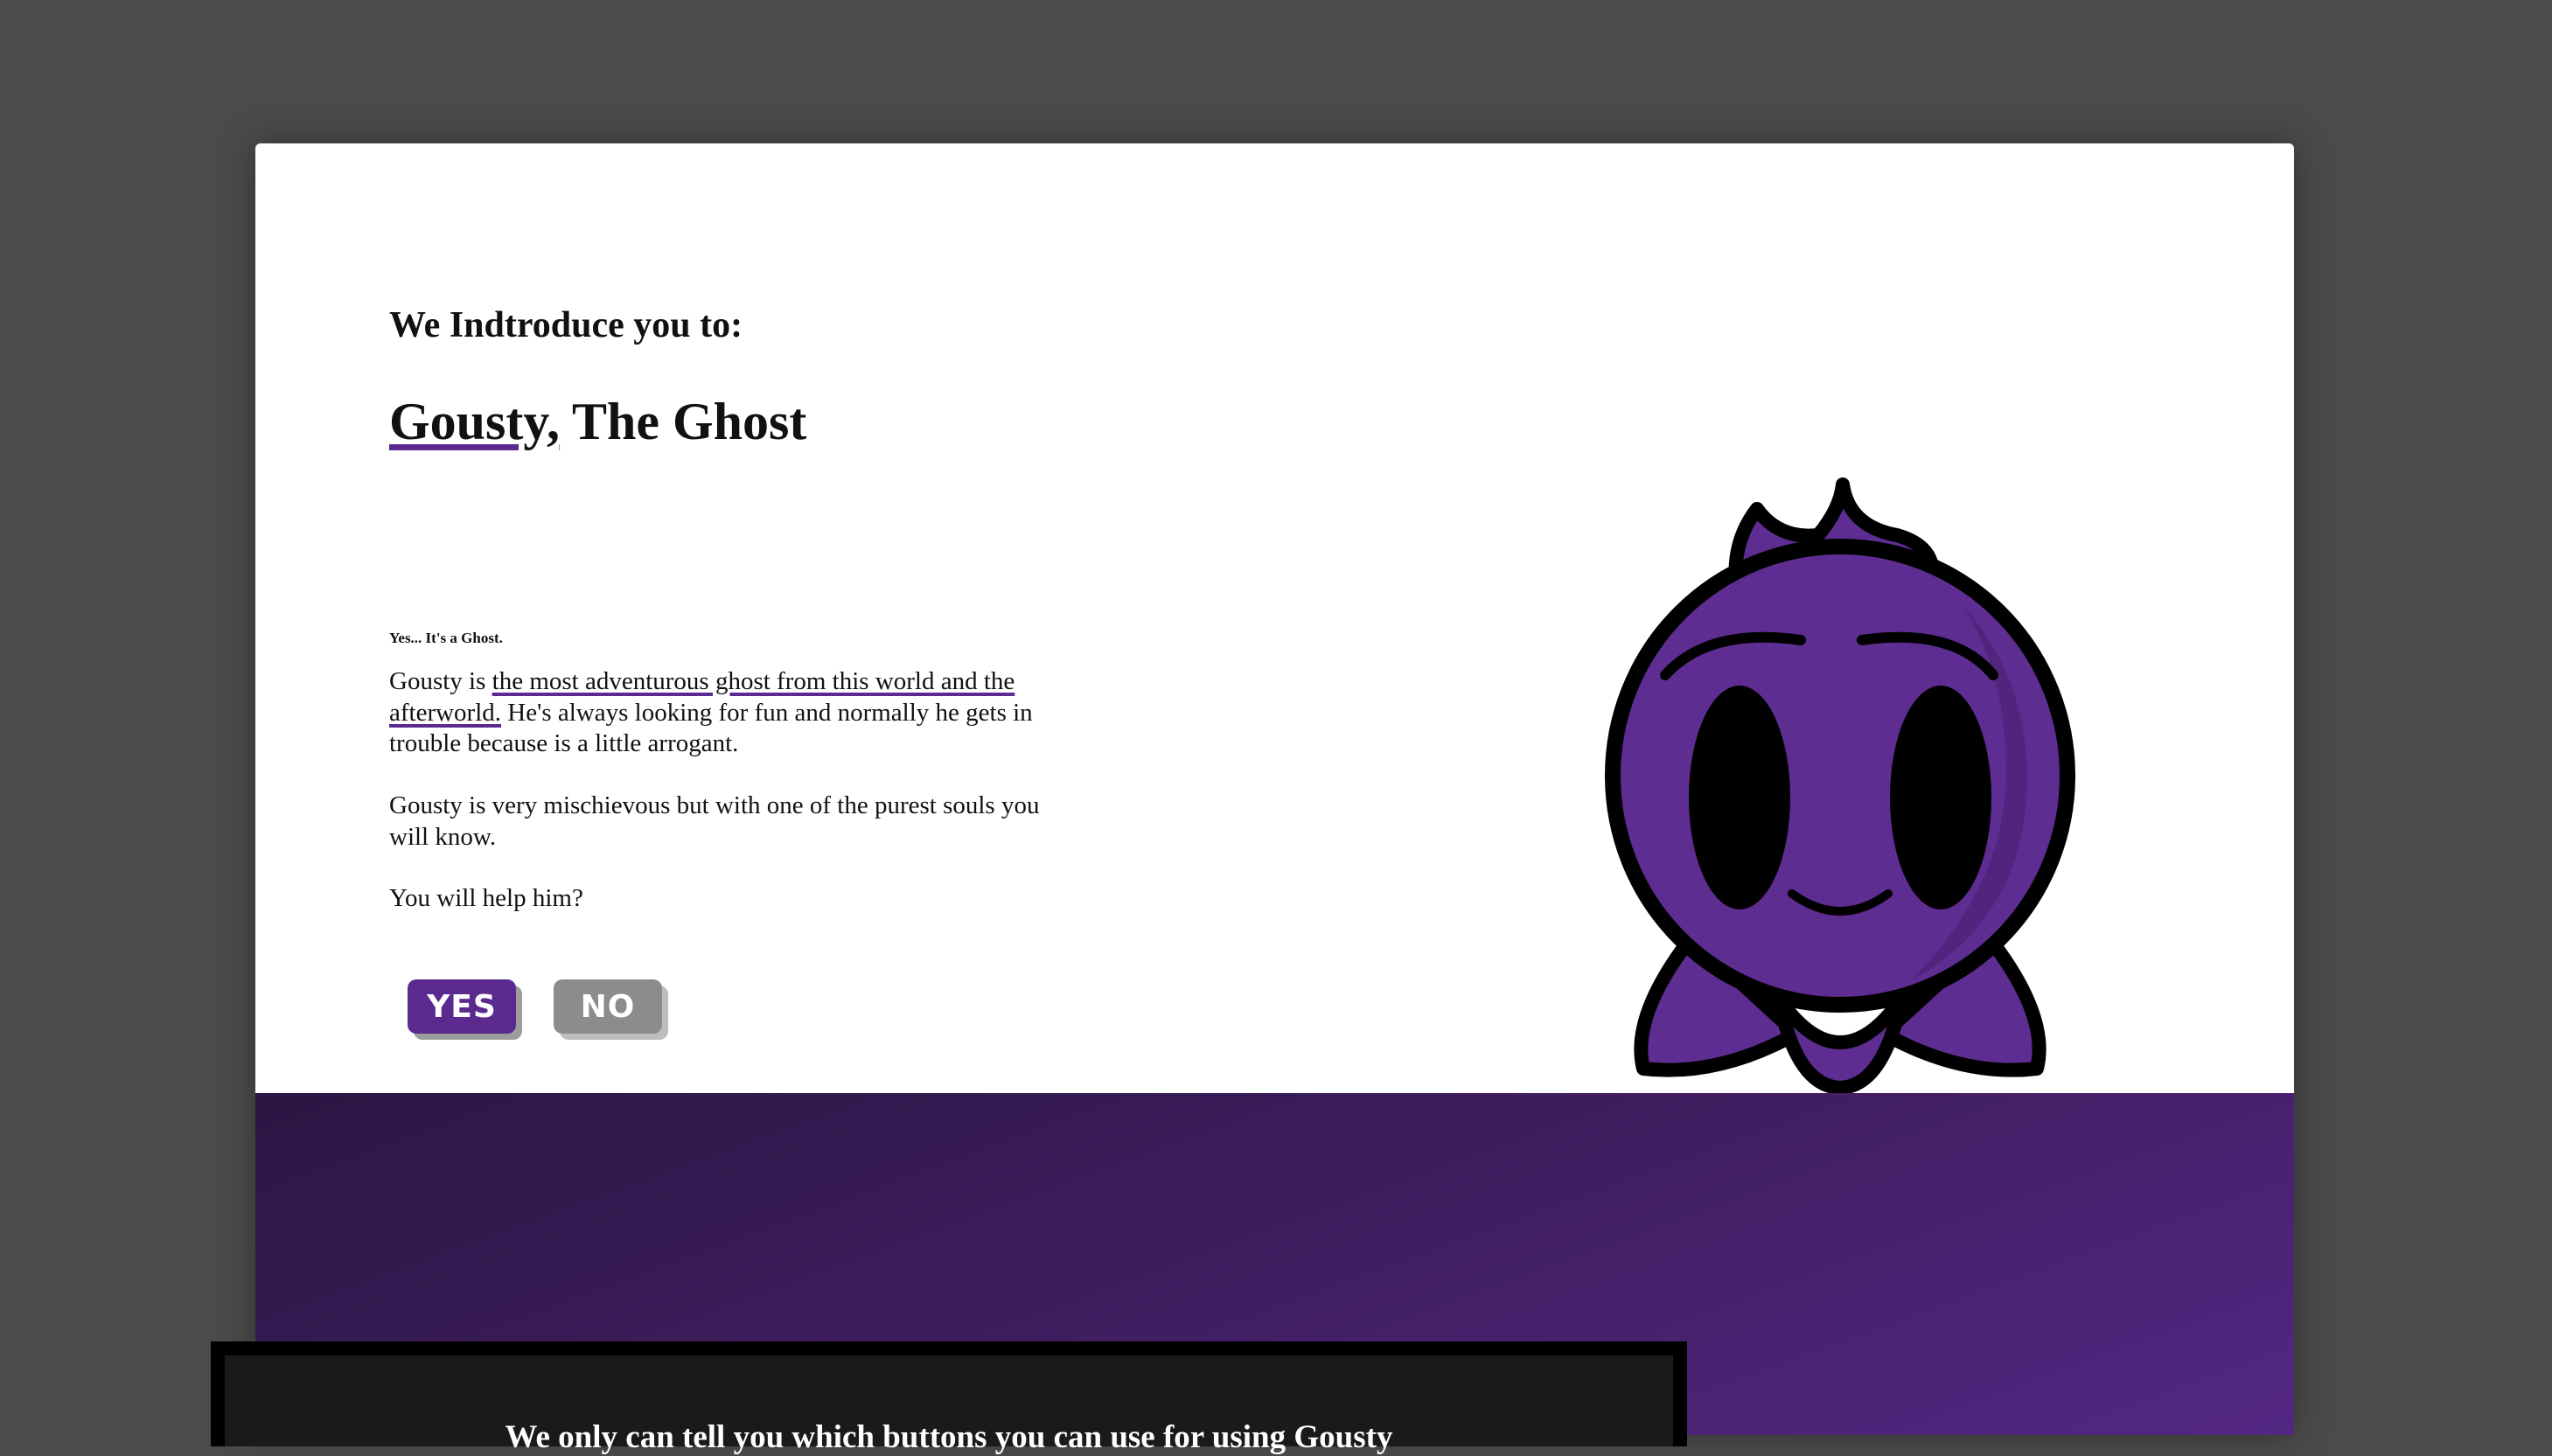 The image size is (2552, 1456). I want to click on ghost-mascot-icon, so click(1840, 786).